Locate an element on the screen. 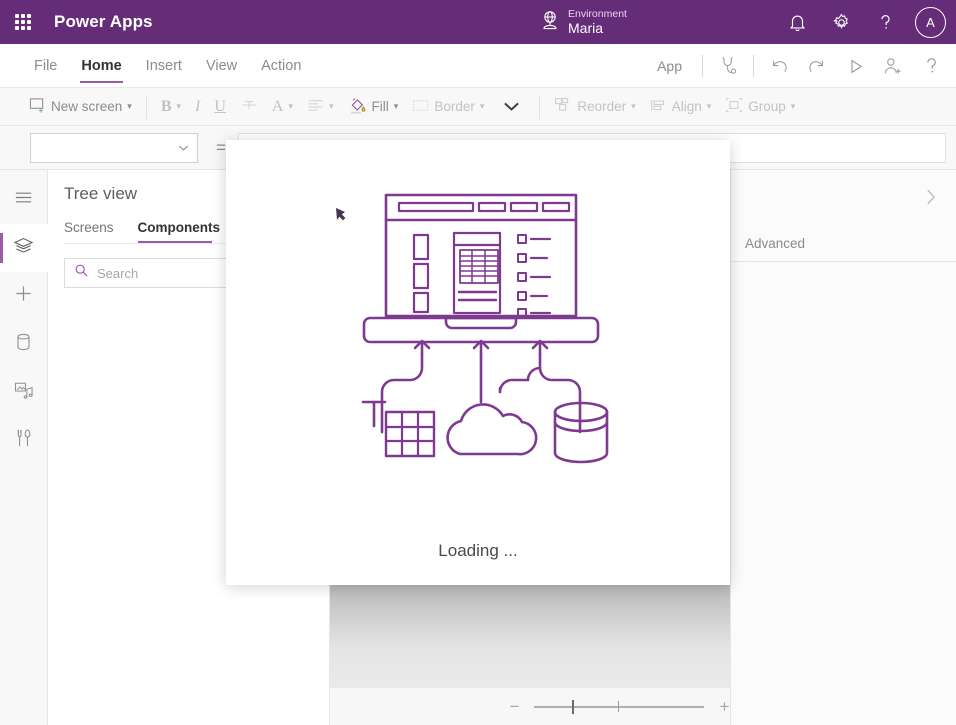  new-screen-label: New screen is located at coordinates (87, 106).